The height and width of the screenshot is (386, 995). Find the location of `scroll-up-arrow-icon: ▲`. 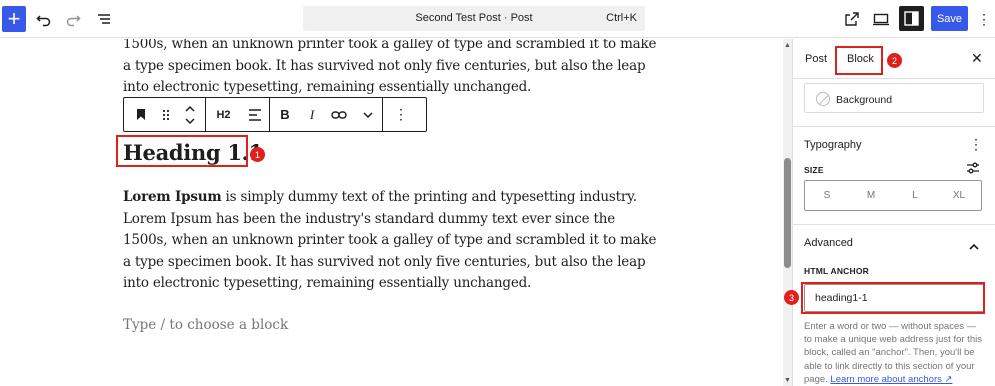

scroll-up-arrow-icon: ▲ is located at coordinates (787, 45).